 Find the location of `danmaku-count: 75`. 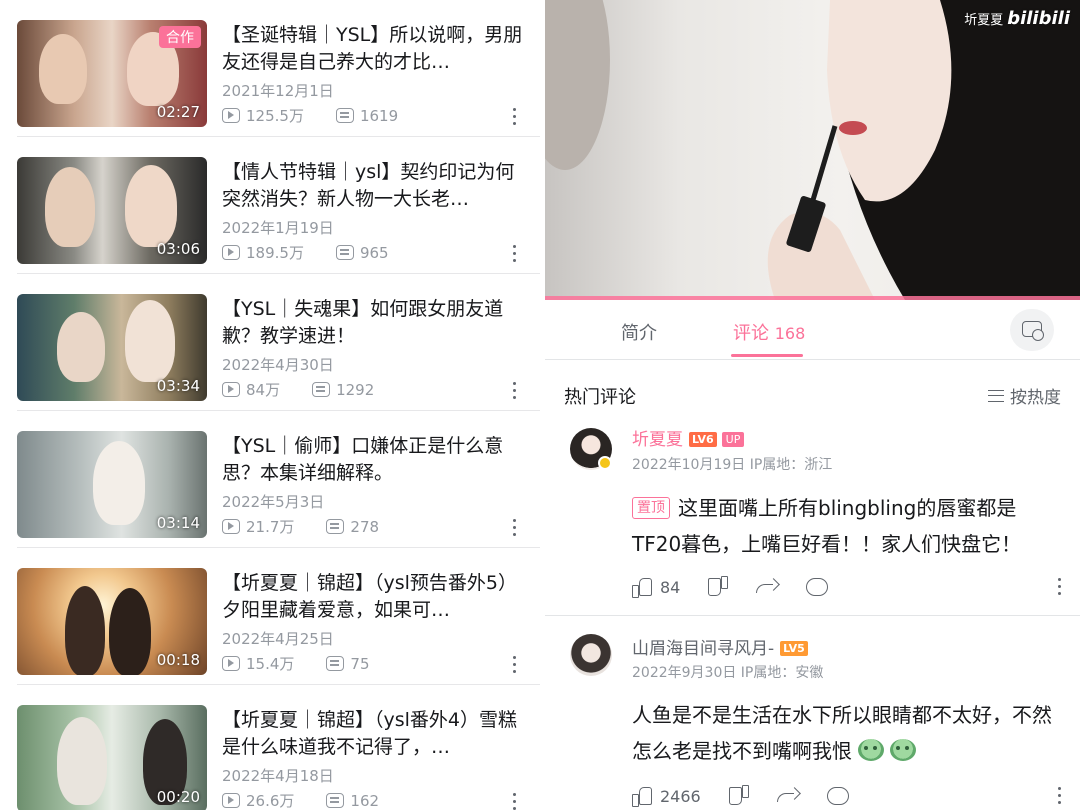

danmaku-count: 75 is located at coordinates (360, 663).